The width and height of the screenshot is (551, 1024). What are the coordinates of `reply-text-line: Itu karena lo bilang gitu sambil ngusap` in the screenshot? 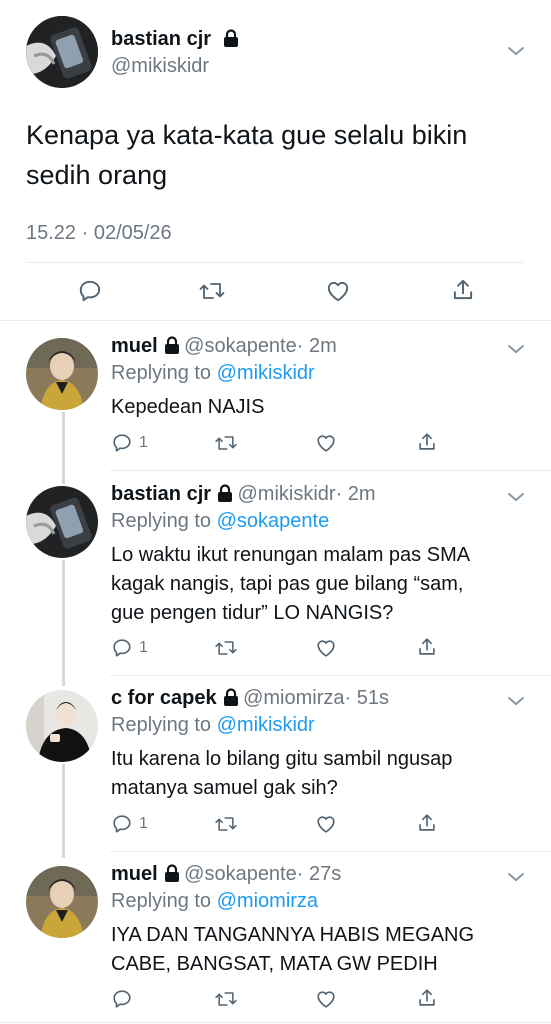 It's located at (282, 759).